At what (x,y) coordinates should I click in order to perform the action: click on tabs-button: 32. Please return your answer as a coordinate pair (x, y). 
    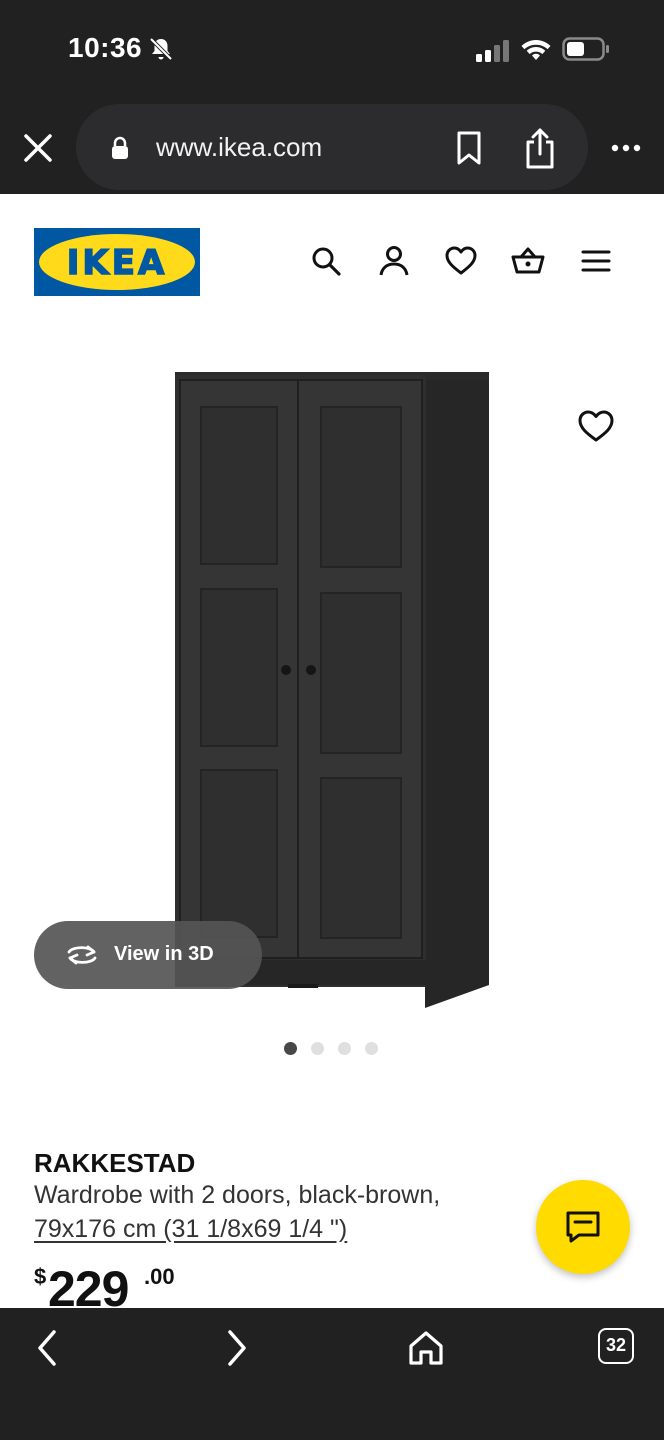
    Looking at the image, I should click on (616, 1346).